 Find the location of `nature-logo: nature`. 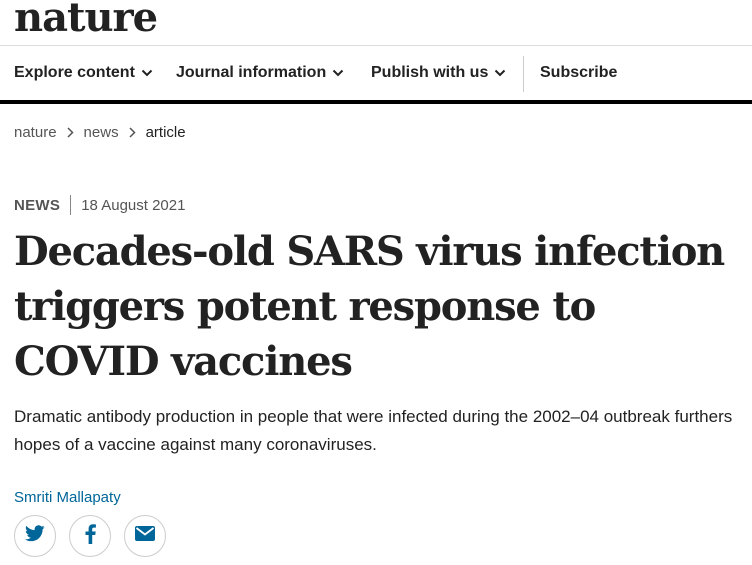

nature-logo: nature is located at coordinates (86, 20).